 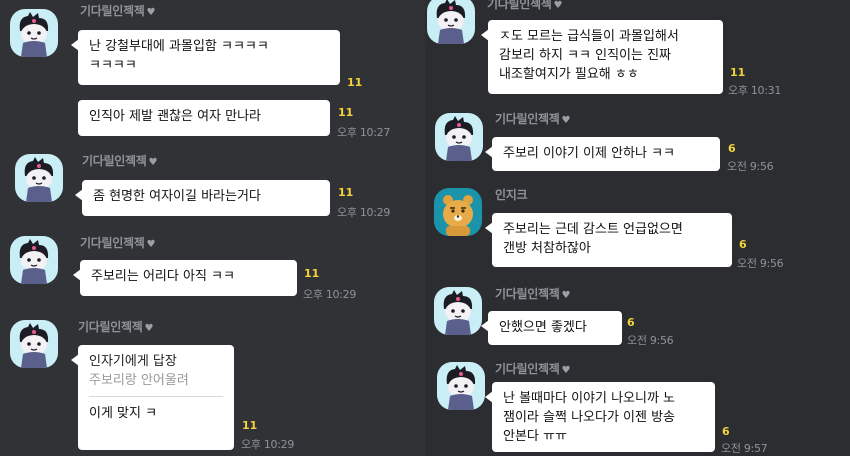 I want to click on reply-divider, so click(x=156, y=396).